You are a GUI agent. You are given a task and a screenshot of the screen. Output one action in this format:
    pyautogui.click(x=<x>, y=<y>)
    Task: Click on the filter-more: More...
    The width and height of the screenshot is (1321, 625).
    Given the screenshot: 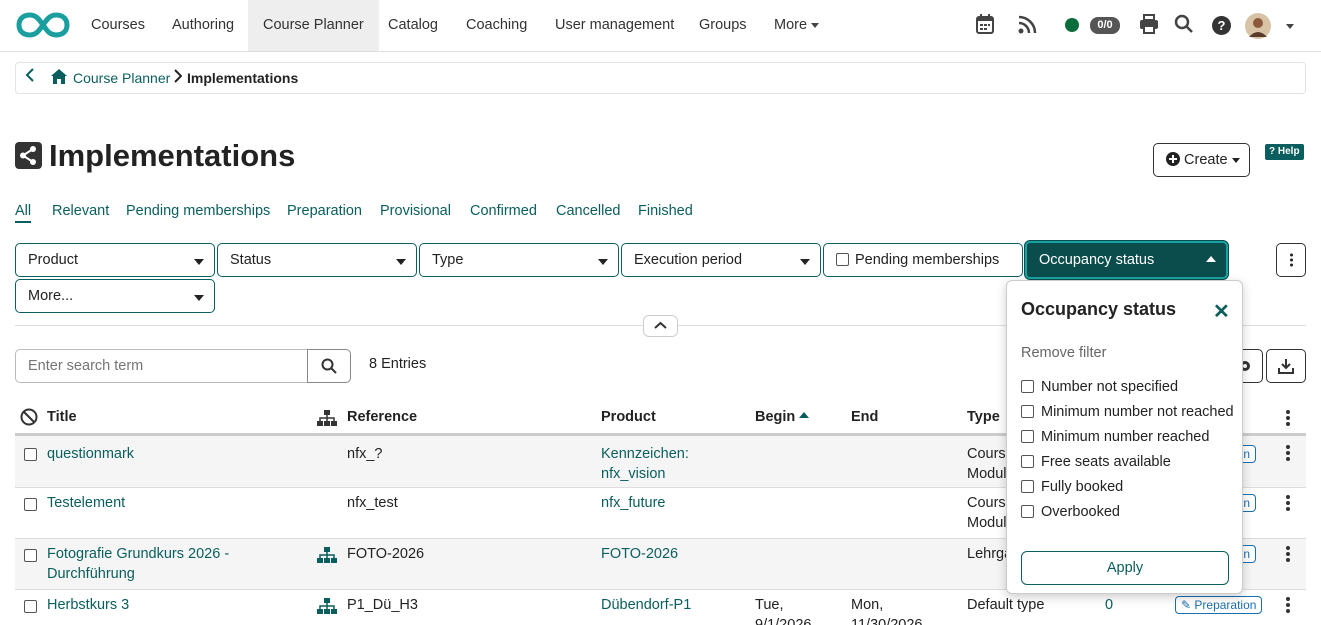 What is the action you would take?
    pyautogui.click(x=115, y=296)
    